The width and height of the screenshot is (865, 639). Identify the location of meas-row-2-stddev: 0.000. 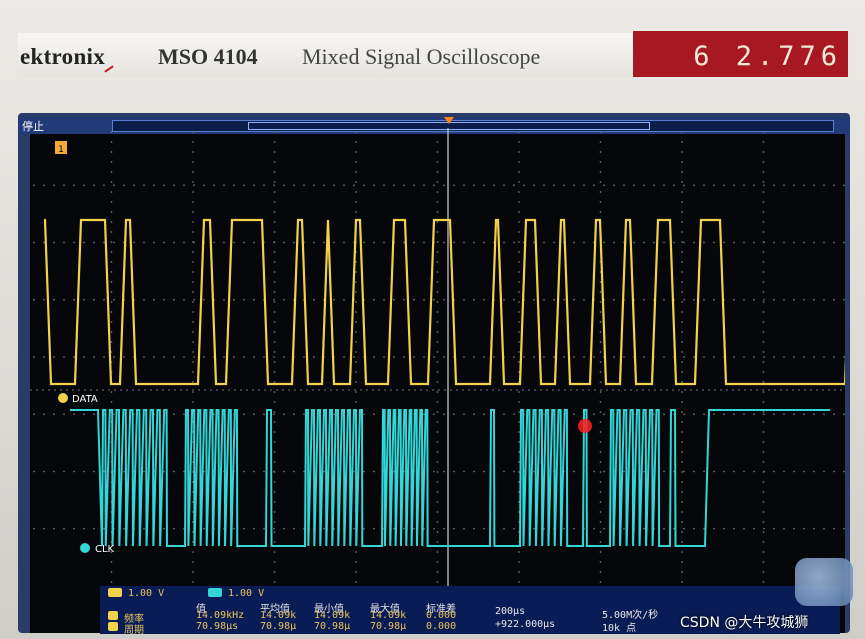
(441, 626).